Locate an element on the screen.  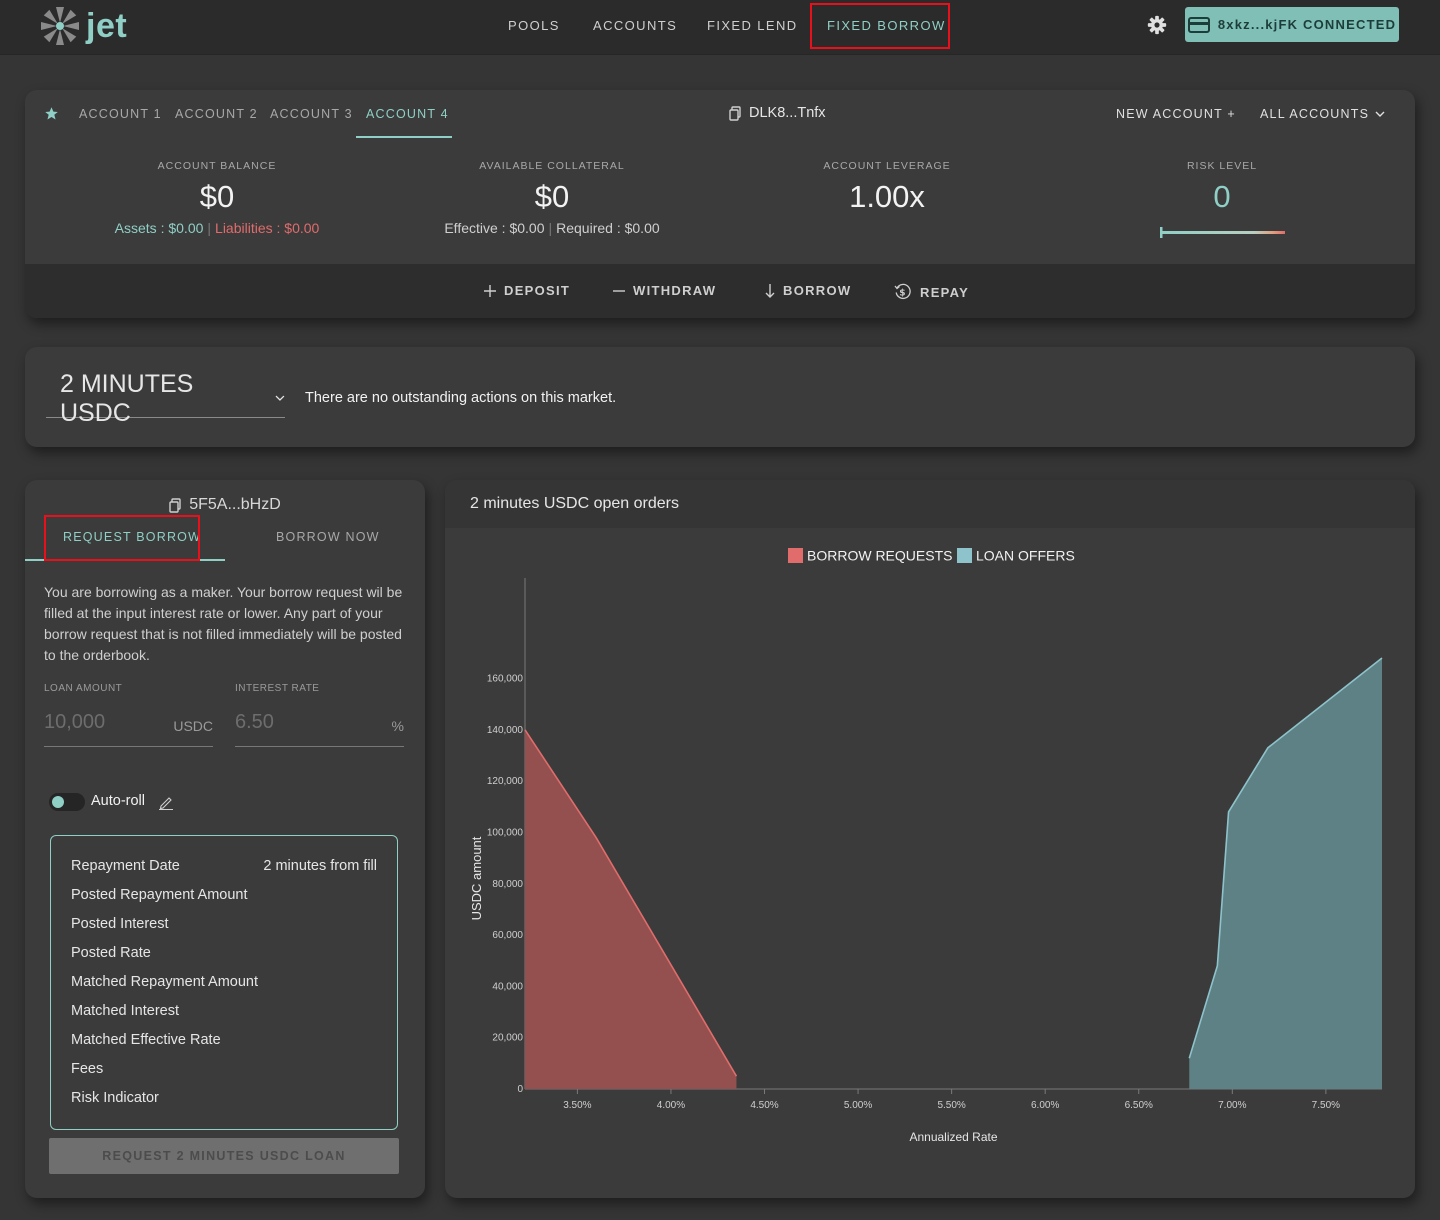
detail-row: Posted Repayment Amount is located at coordinates (224, 895).